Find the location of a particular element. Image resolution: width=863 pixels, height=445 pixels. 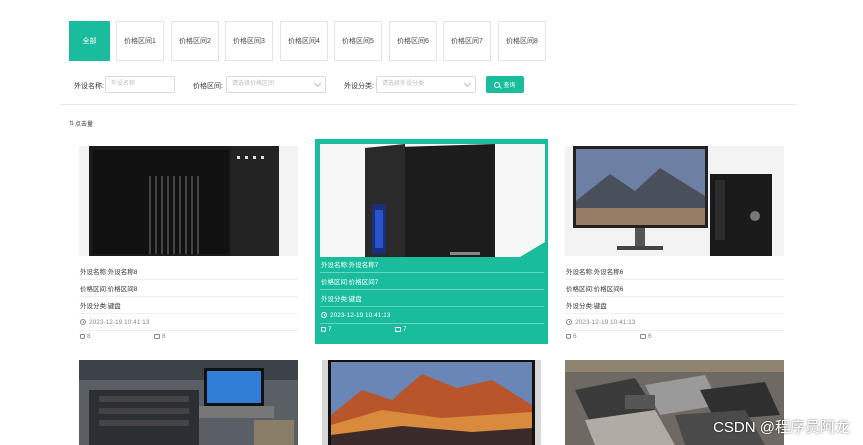

tab-price-range-4: 价格区间4 is located at coordinates (304, 41).